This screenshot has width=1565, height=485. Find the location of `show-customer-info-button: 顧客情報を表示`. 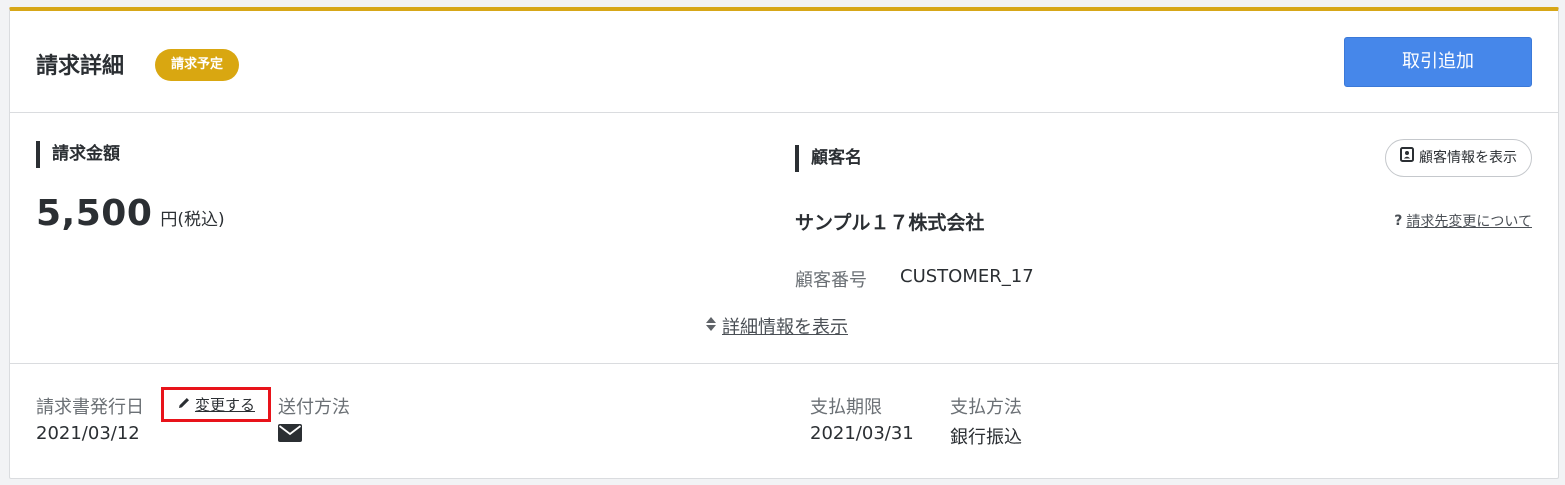

show-customer-info-button: 顧客情報を表示 is located at coordinates (1458, 158).